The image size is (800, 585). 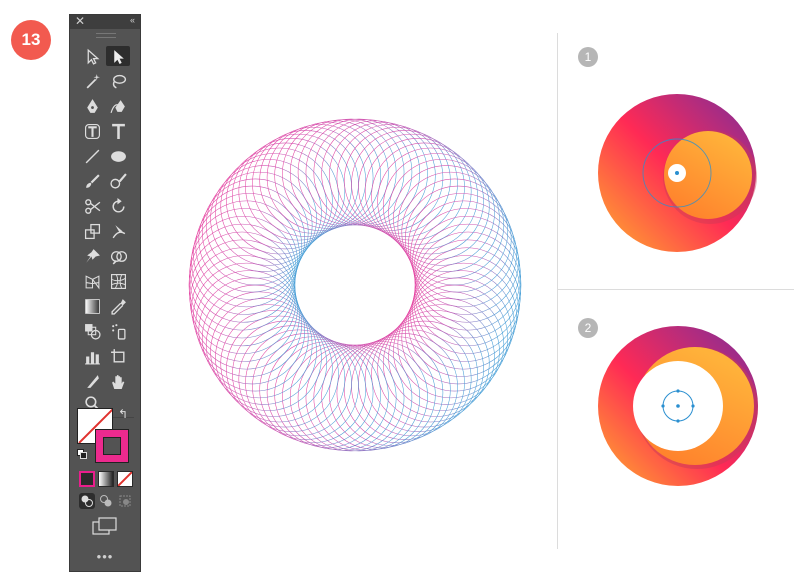 I want to click on draw-inside-button, so click(x=125, y=501).